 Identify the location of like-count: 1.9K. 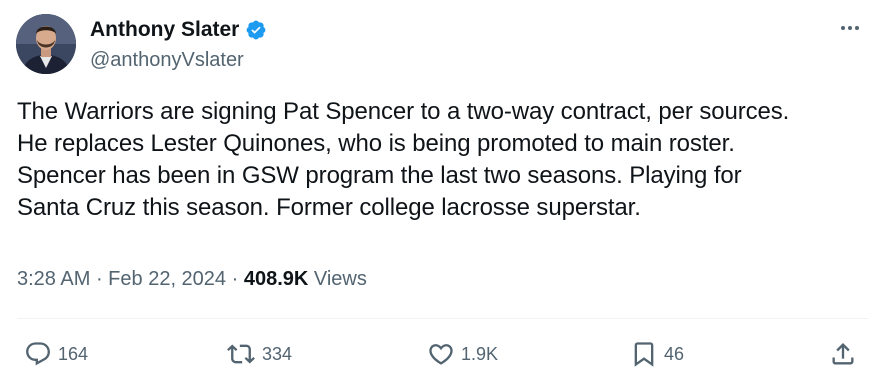
(480, 353).